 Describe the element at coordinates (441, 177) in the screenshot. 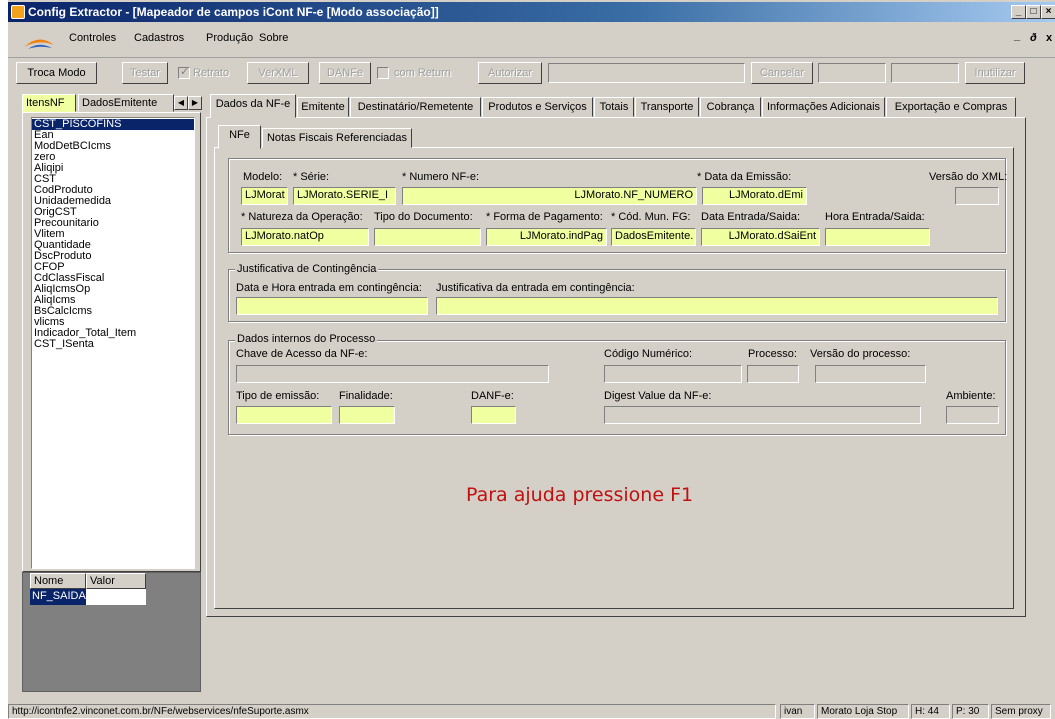

I see `numero-label: * Numero NF-e:` at that location.